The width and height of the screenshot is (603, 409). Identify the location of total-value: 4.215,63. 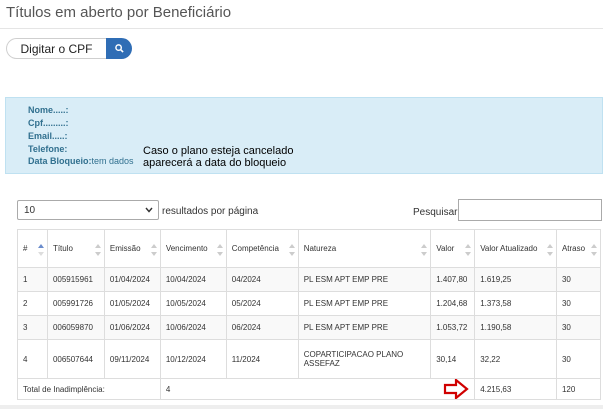
(515, 389).